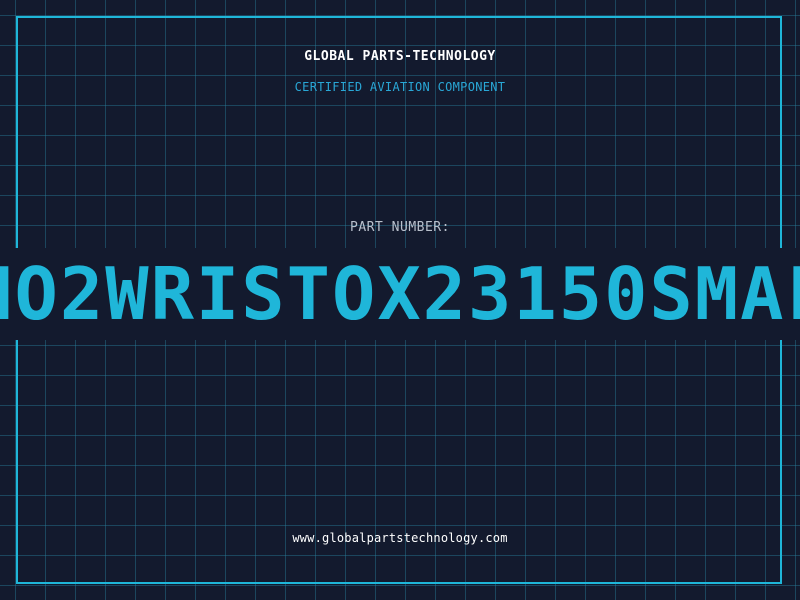 The image size is (800, 600). Describe the element at coordinates (400, 87) in the screenshot. I see `certification-subtitle: CERTIFIED AVIATION COMPONENT` at that location.